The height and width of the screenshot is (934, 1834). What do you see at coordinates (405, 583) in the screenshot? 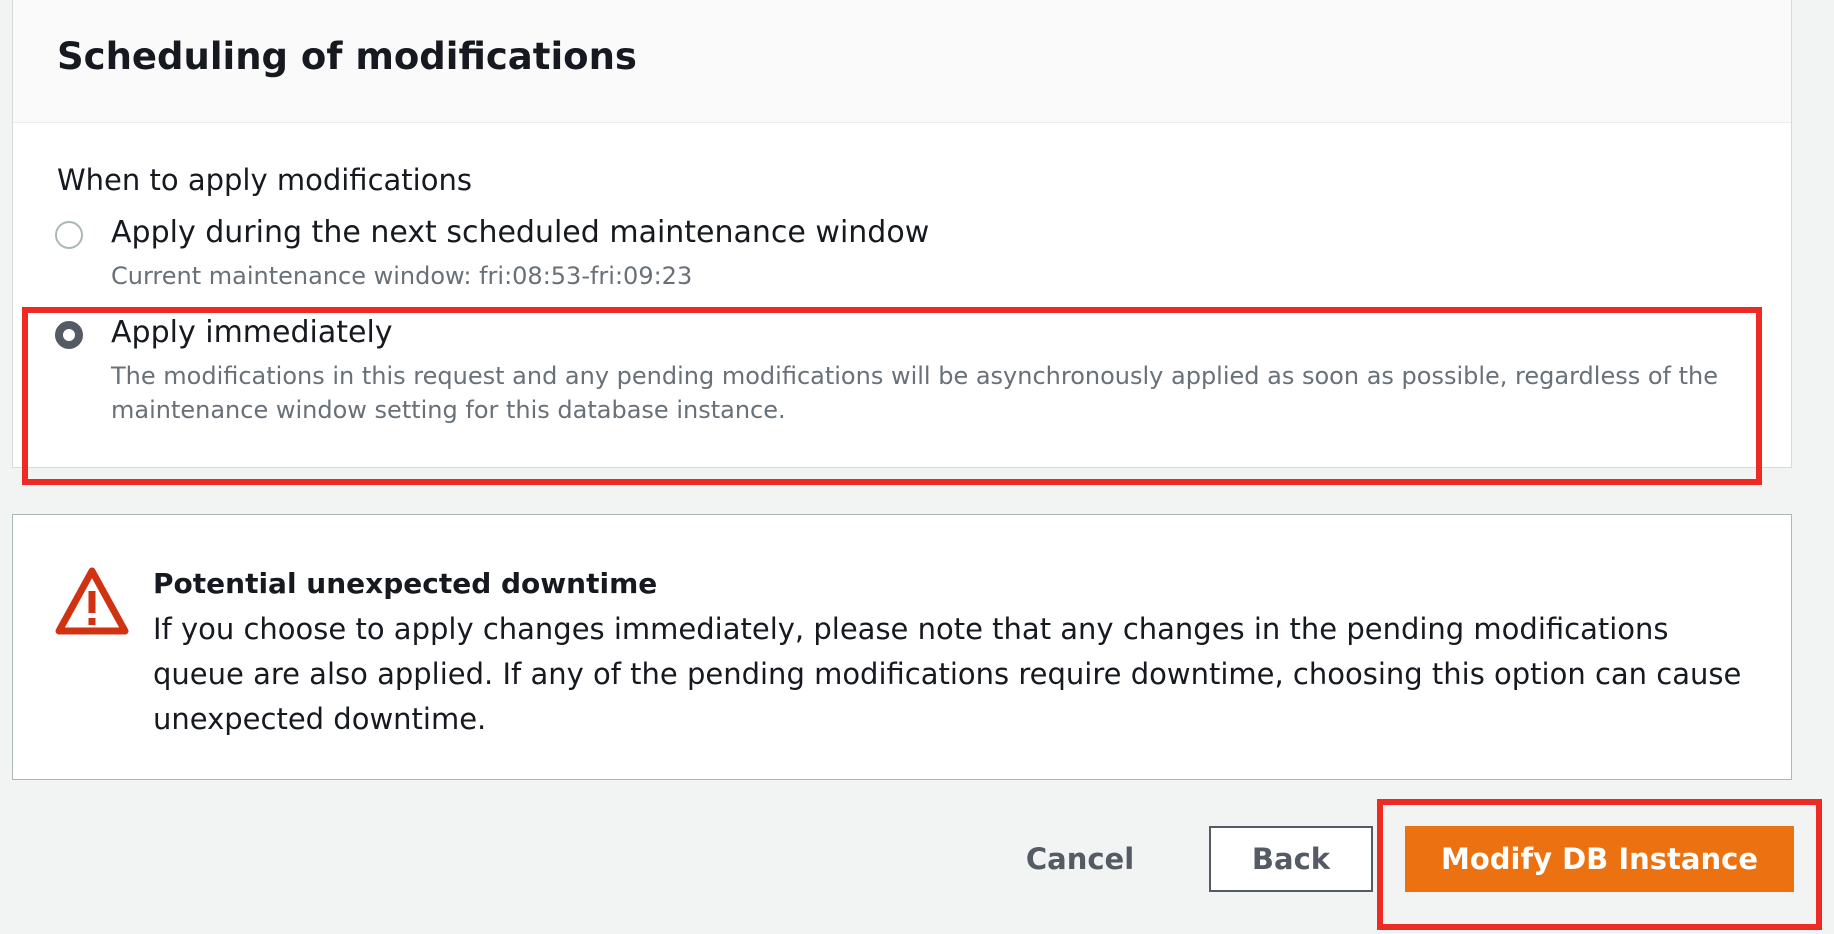
I see `alert-title: Potential unexpected downtime` at bounding box center [405, 583].